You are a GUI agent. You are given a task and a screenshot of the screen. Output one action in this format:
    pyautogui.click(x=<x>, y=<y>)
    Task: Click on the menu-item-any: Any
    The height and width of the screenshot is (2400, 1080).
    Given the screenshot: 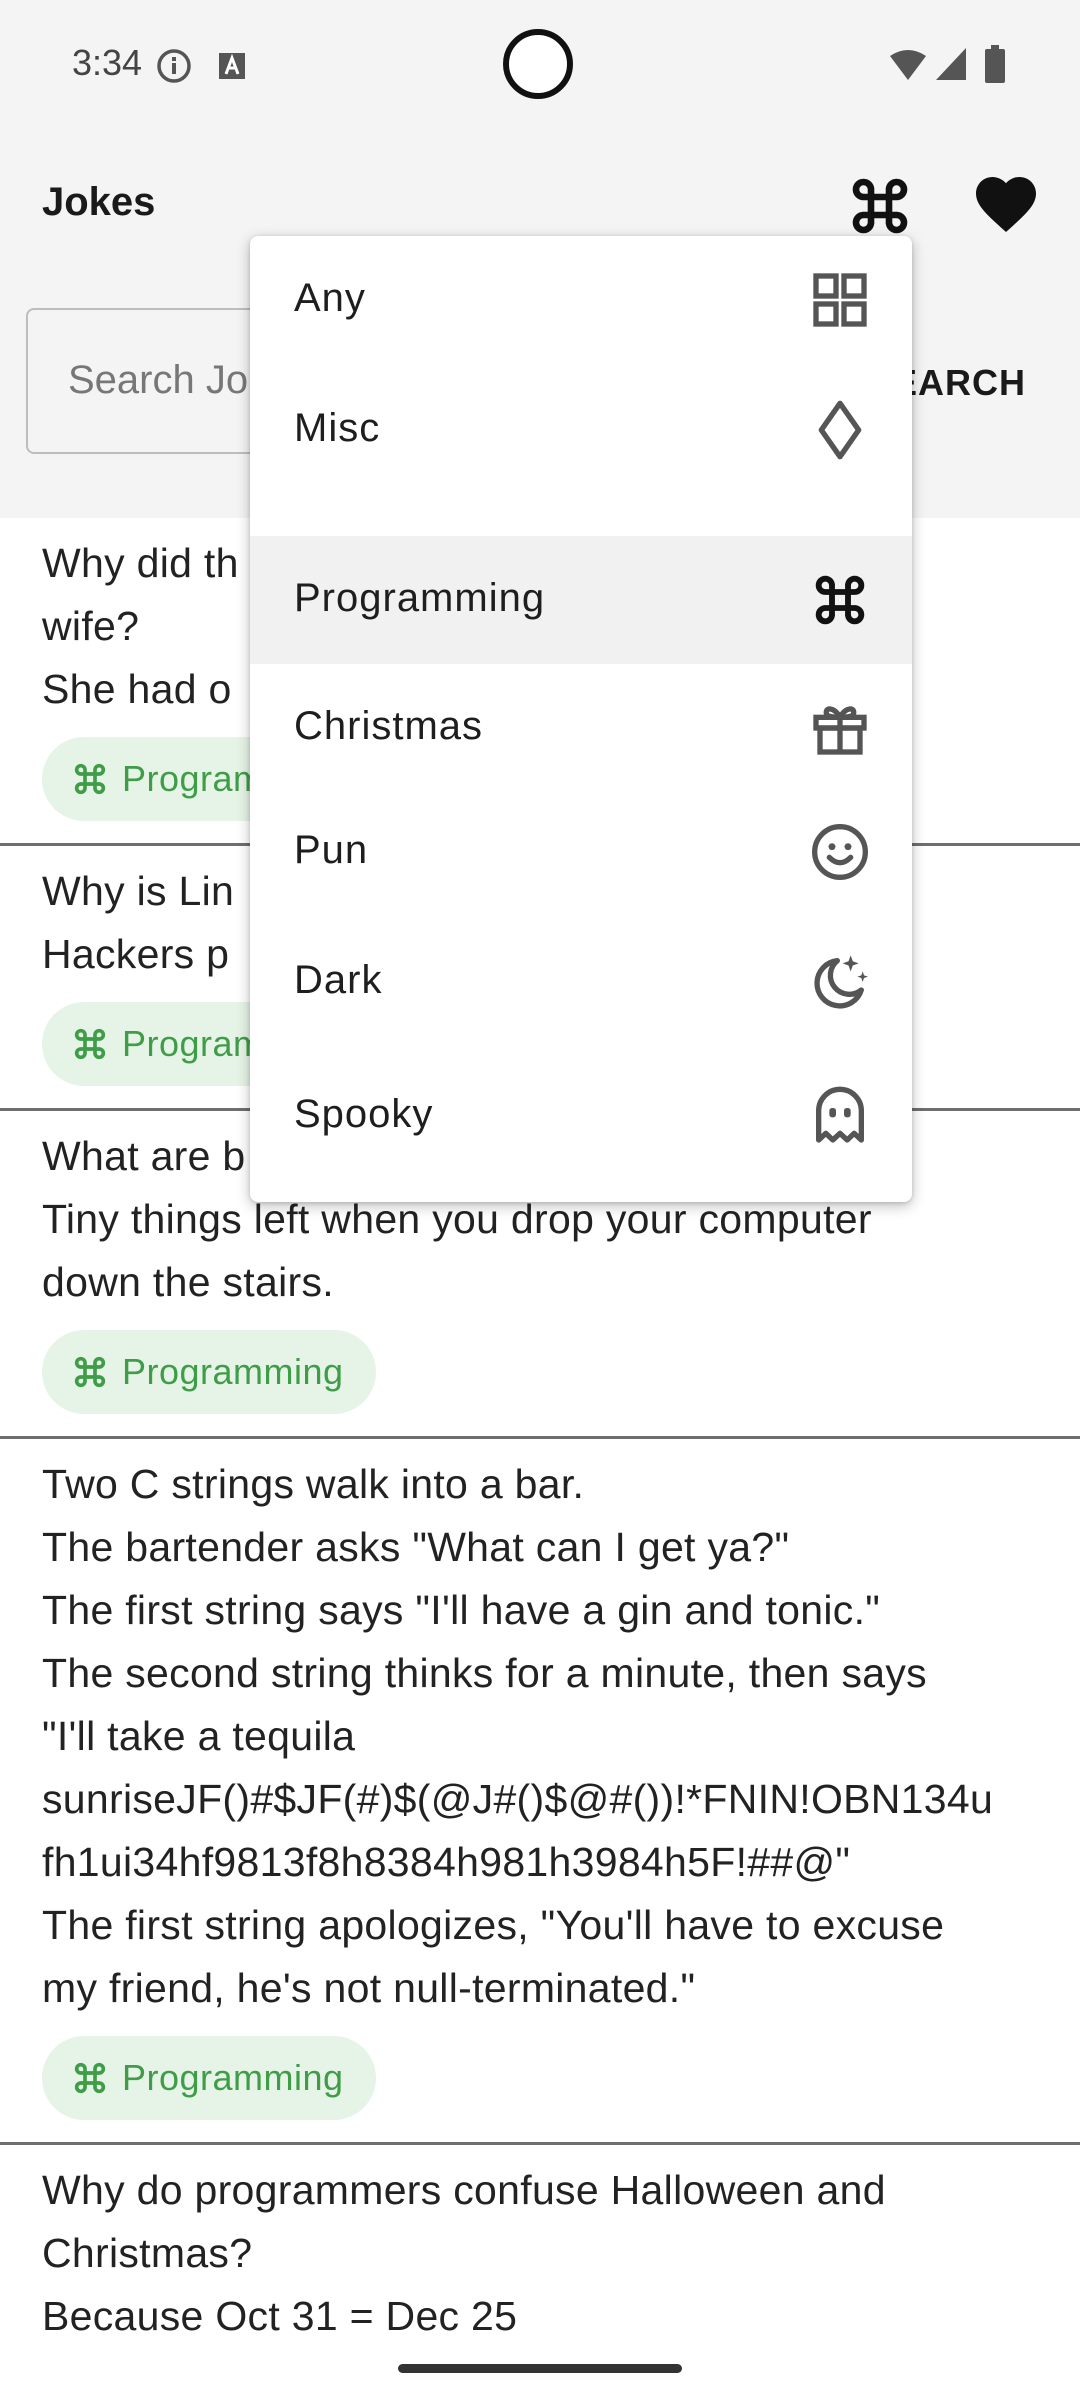 What is the action you would take?
    pyautogui.click(x=581, y=300)
    